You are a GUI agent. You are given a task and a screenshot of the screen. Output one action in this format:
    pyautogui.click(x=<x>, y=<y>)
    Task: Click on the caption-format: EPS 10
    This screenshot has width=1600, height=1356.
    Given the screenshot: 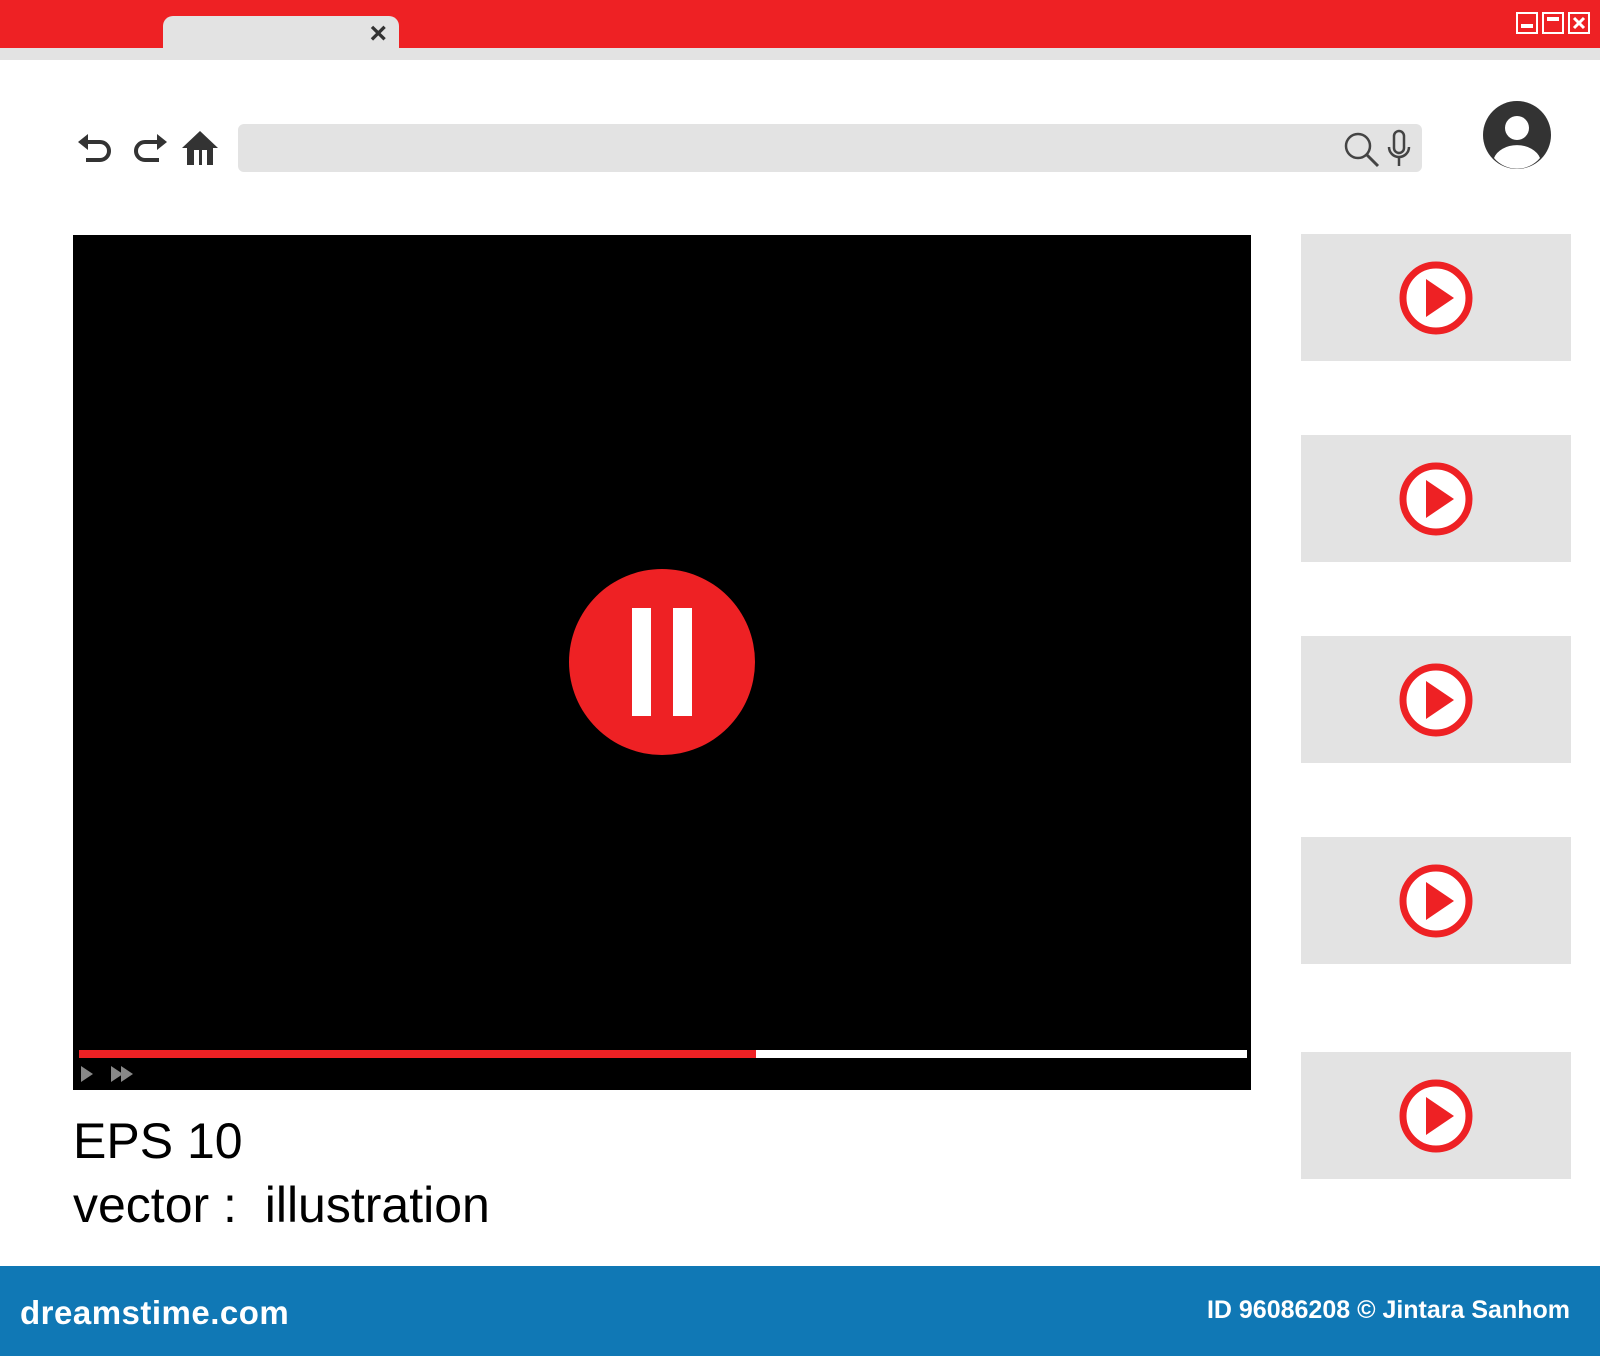 What is the action you would take?
    pyautogui.click(x=158, y=1141)
    